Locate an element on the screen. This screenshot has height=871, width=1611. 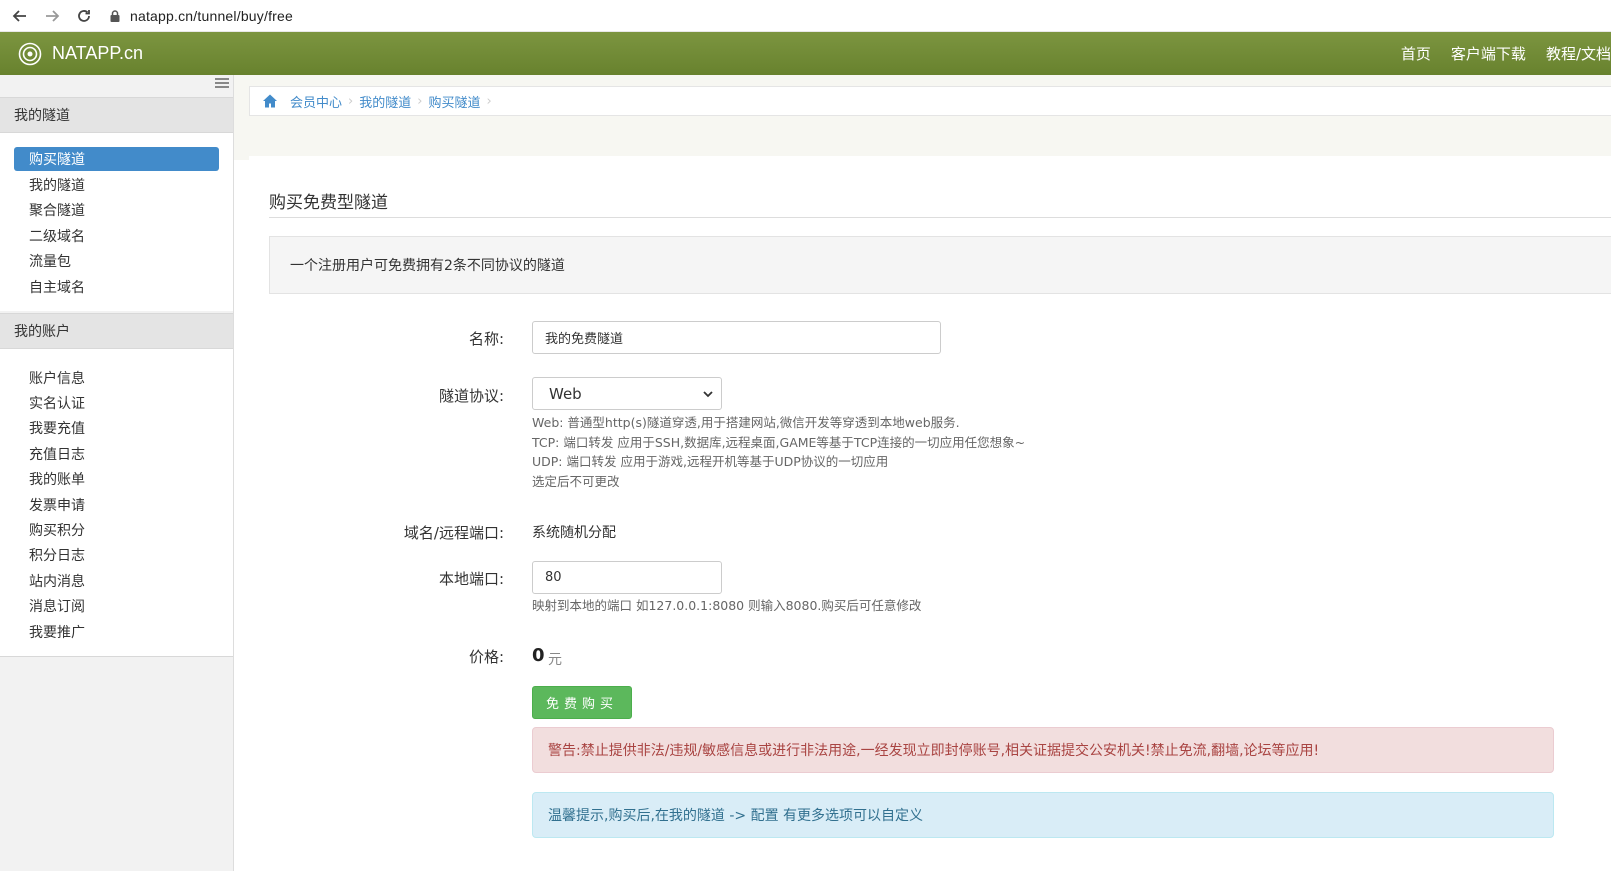
domain-value: 系统随机分配 is located at coordinates (574, 533).